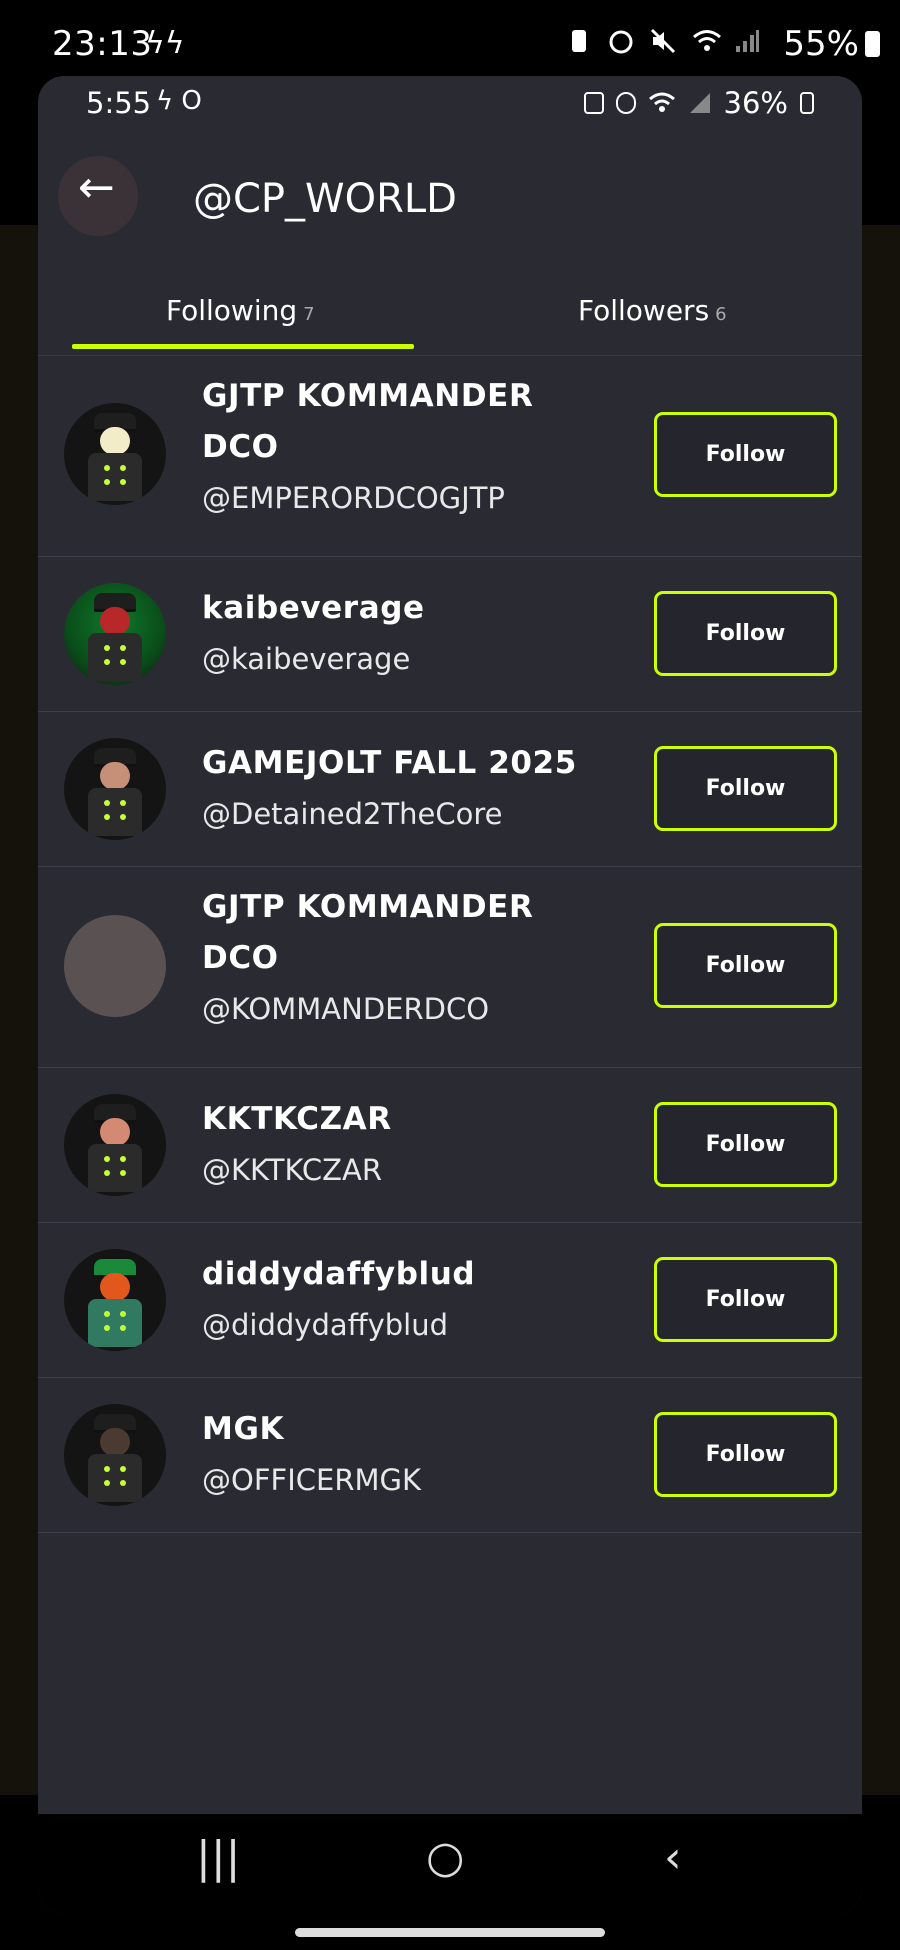 The image size is (900, 1950). I want to click on username: @diddydaffyblud, so click(397, 1325).